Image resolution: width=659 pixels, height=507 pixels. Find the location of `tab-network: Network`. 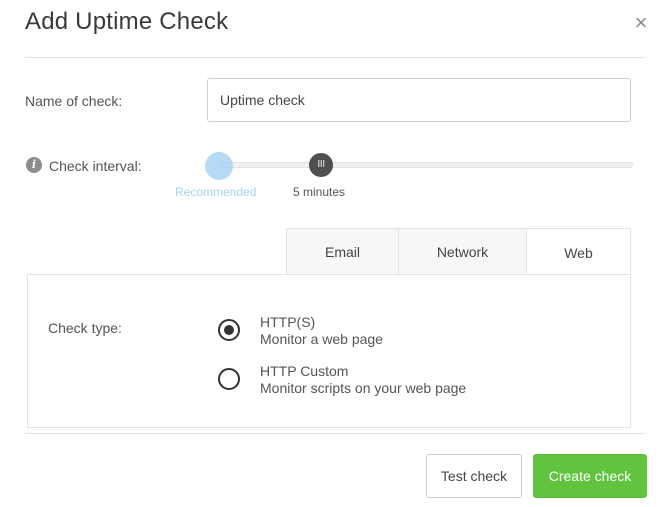

tab-network: Network is located at coordinates (462, 251).